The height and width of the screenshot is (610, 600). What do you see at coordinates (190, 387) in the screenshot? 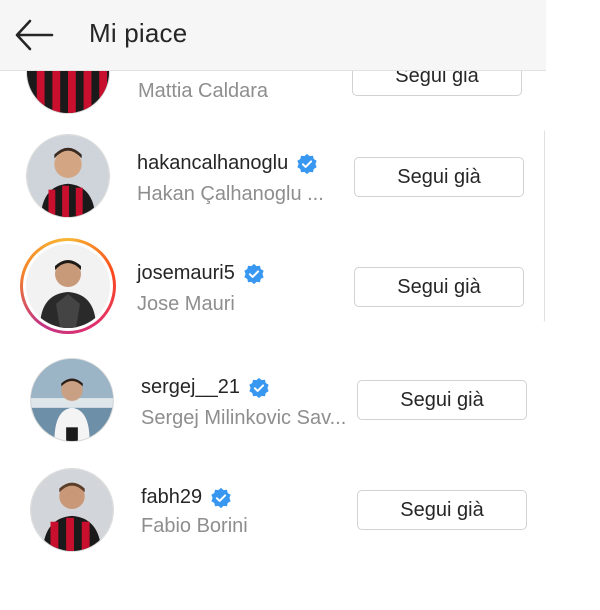
I see `username-text: sergej__21` at bounding box center [190, 387].